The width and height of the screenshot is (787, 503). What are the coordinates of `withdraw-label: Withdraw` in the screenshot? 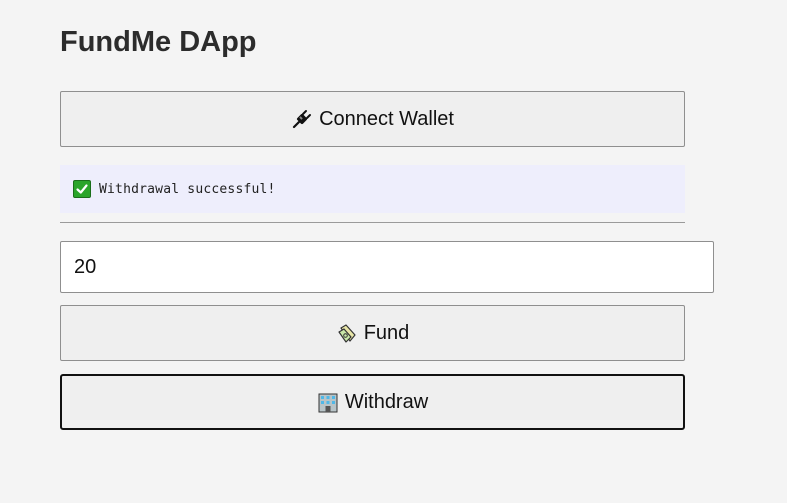 It's located at (386, 401).